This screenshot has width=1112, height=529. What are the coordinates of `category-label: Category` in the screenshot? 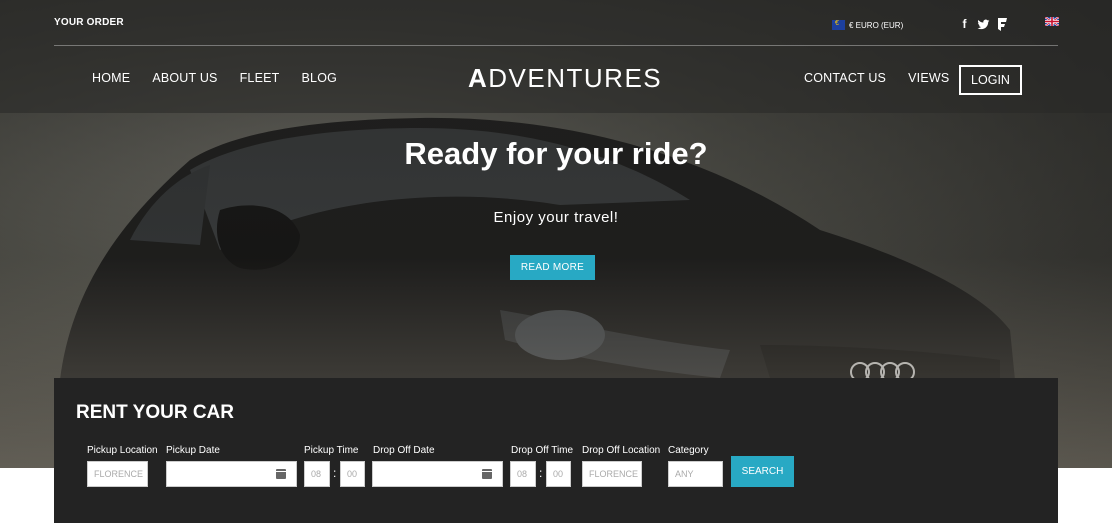 It's located at (688, 450).